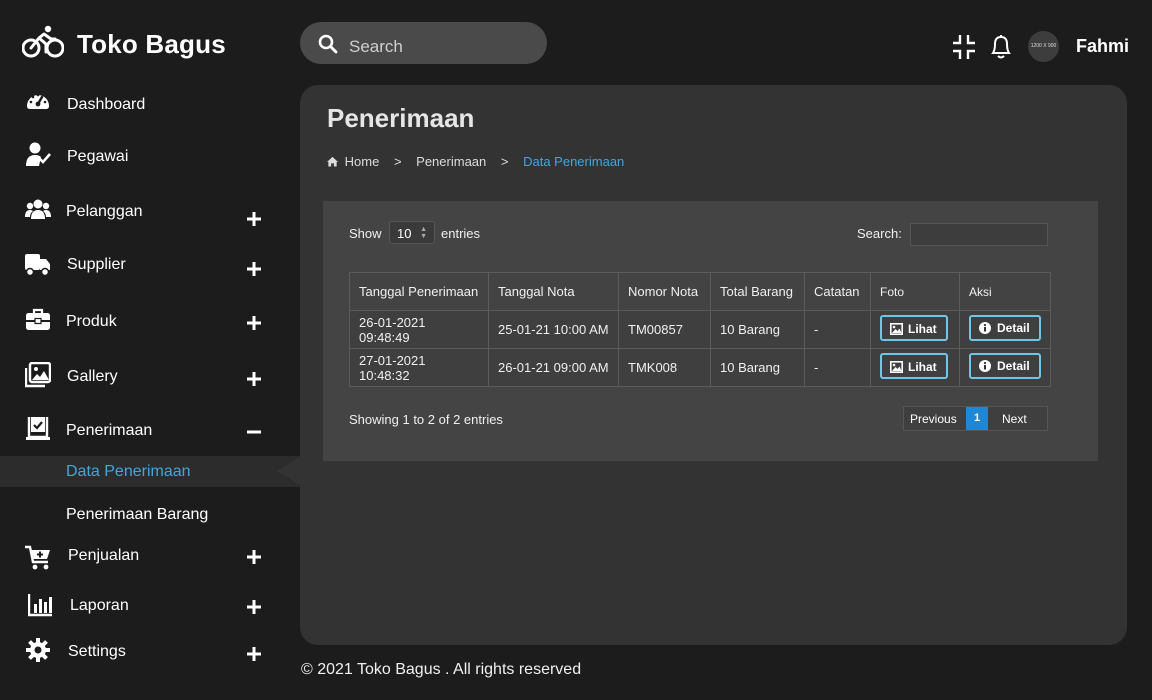 The height and width of the screenshot is (700, 1152). Describe the element at coordinates (376, 46) in the screenshot. I see `search-placeholder: Search` at that location.